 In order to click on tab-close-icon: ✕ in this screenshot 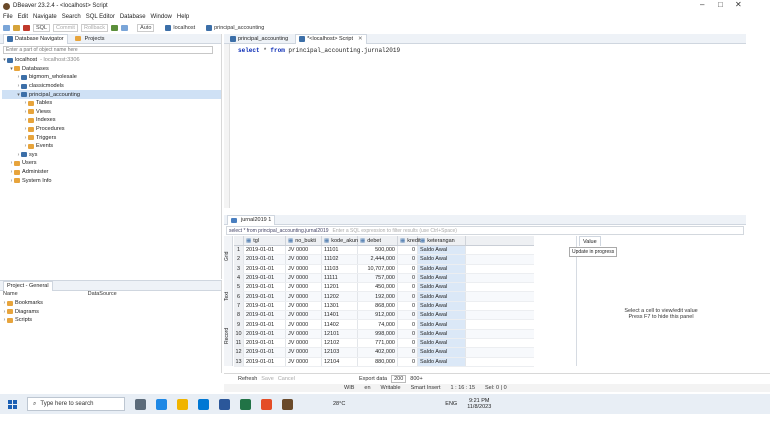, I will do `click(360, 39)`.